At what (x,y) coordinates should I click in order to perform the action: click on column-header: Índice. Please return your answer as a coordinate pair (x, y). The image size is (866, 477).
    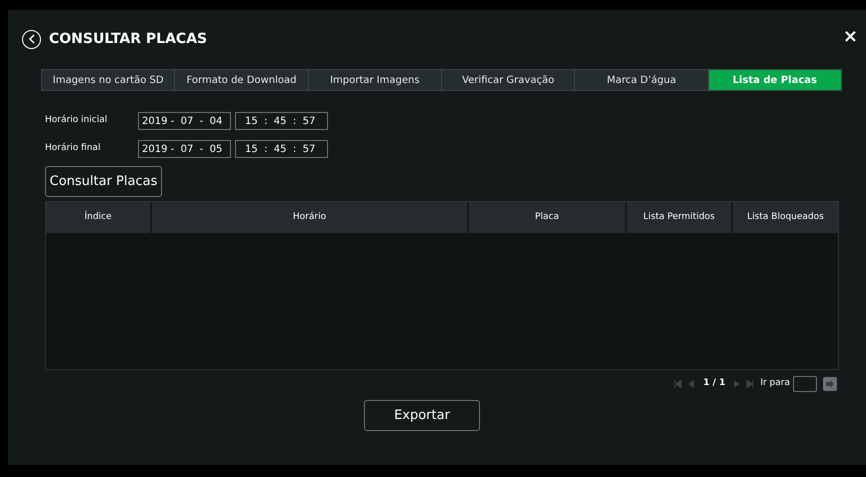
    Looking at the image, I should click on (99, 217).